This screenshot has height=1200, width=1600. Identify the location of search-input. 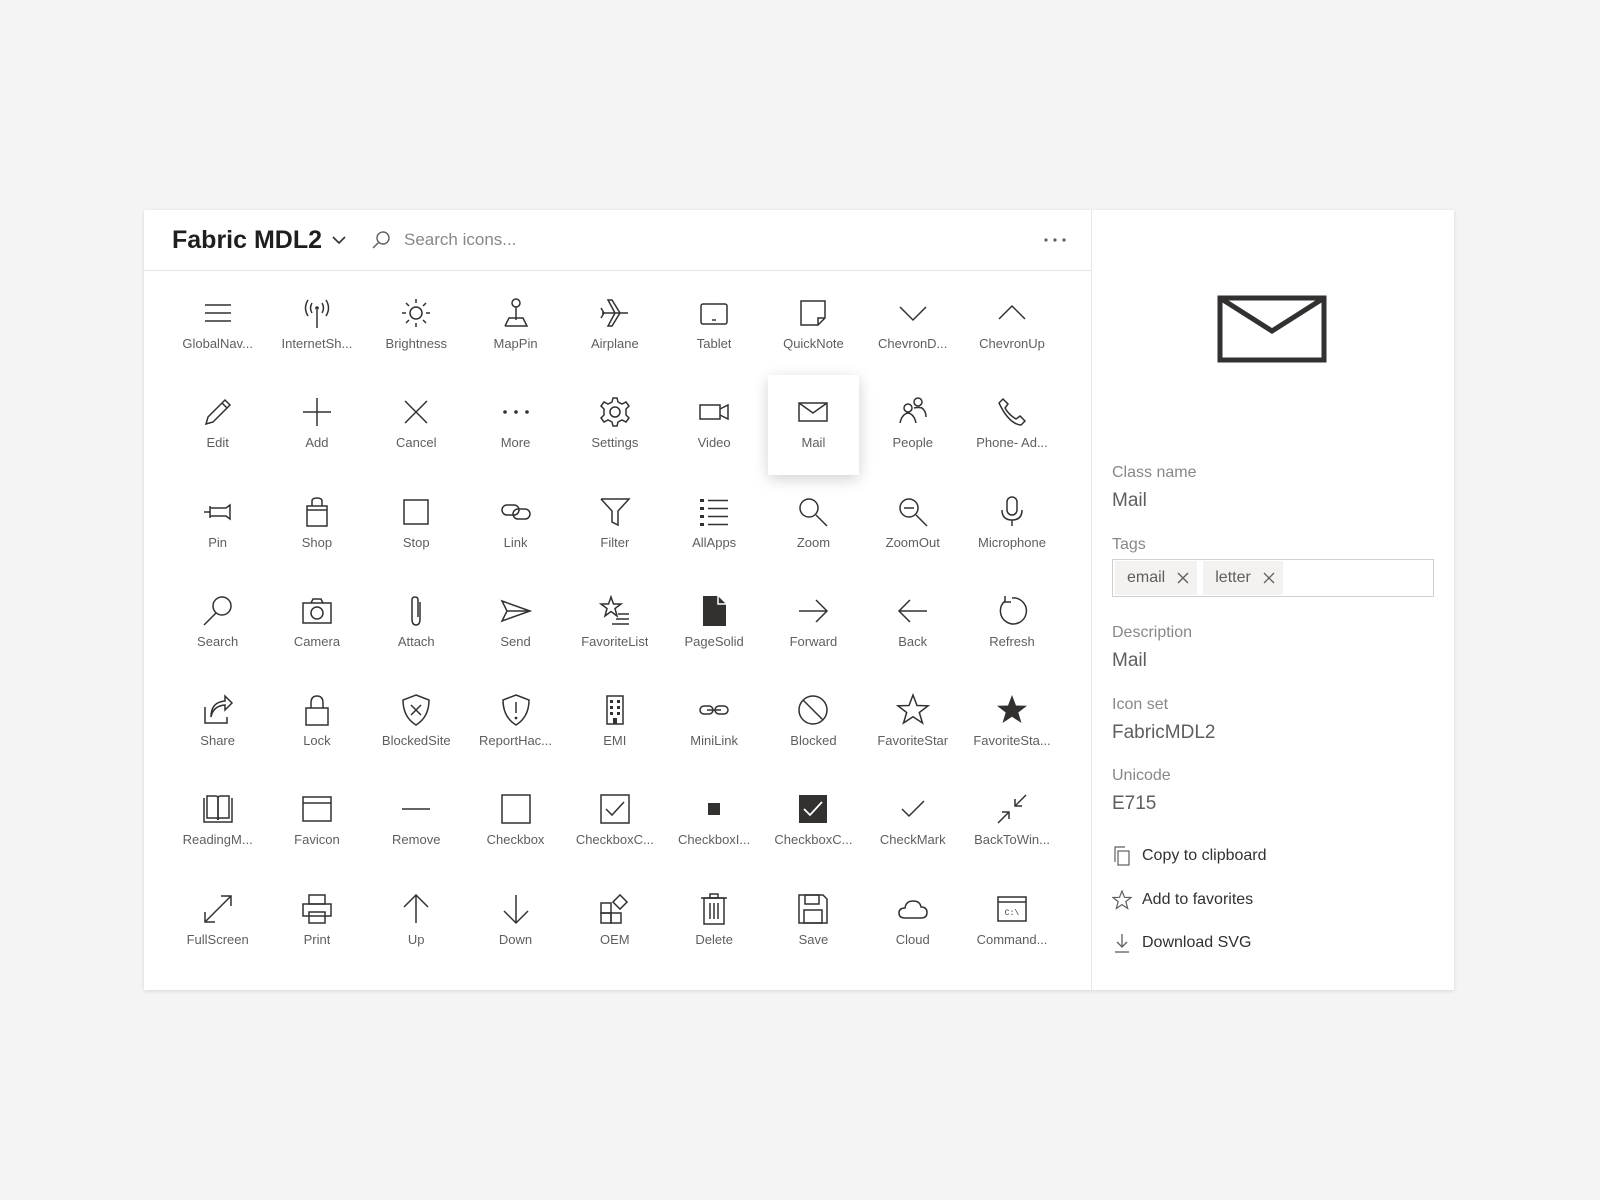
(614, 240).